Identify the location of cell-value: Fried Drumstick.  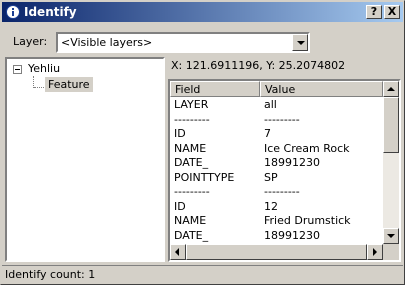
(307, 220).